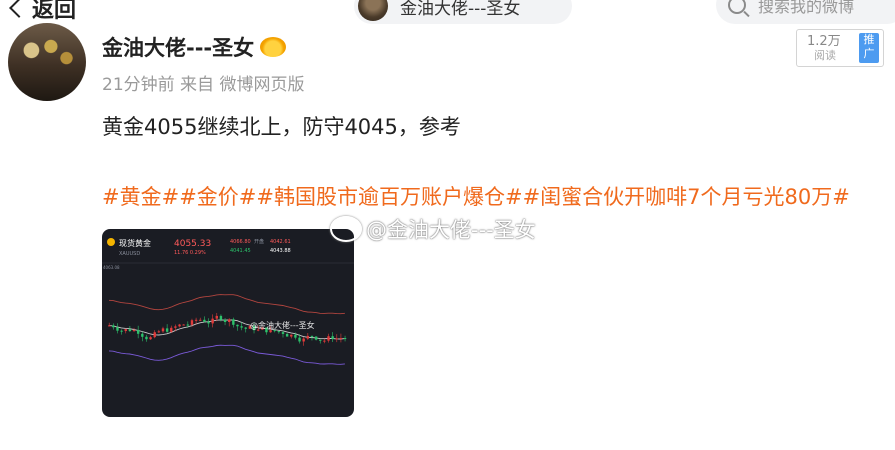  What do you see at coordinates (259, 241) in the screenshot?
I see `chart-open-label: 开盘` at bounding box center [259, 241].